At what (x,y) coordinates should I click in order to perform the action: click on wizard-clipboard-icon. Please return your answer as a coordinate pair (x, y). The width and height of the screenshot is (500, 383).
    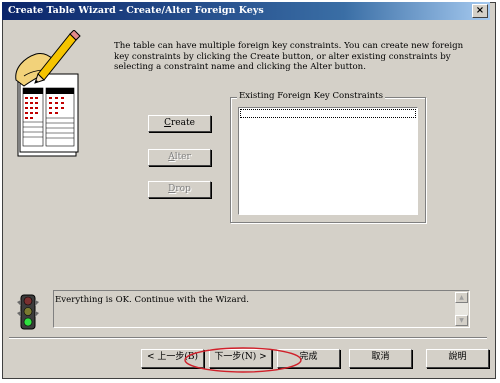
    Looking at the image, I should click on (49, 94).